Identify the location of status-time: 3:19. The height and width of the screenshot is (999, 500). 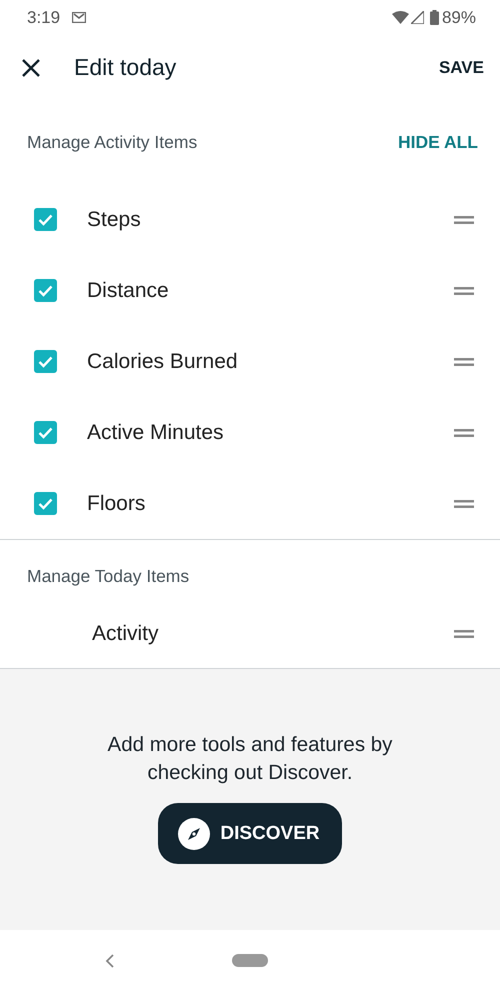
(43, 17).